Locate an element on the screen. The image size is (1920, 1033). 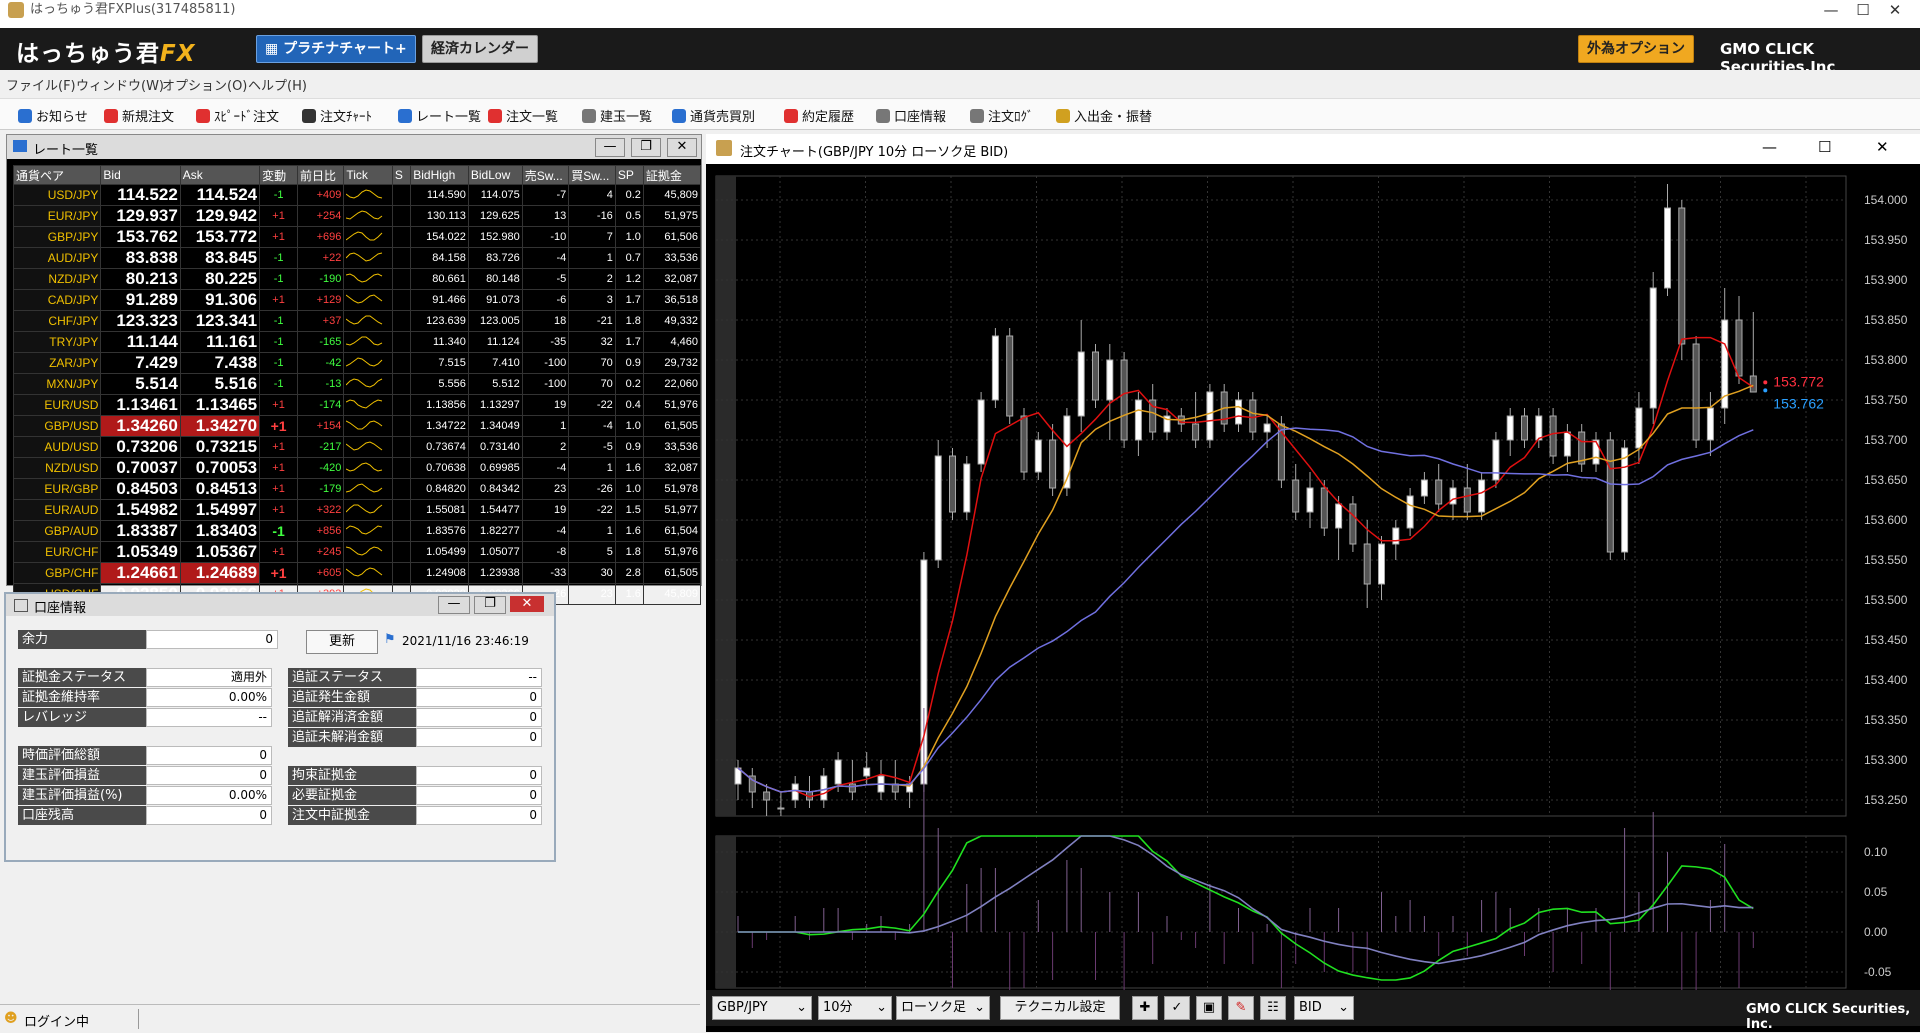
column-header: 変動 is located at coordinates (279, 175).